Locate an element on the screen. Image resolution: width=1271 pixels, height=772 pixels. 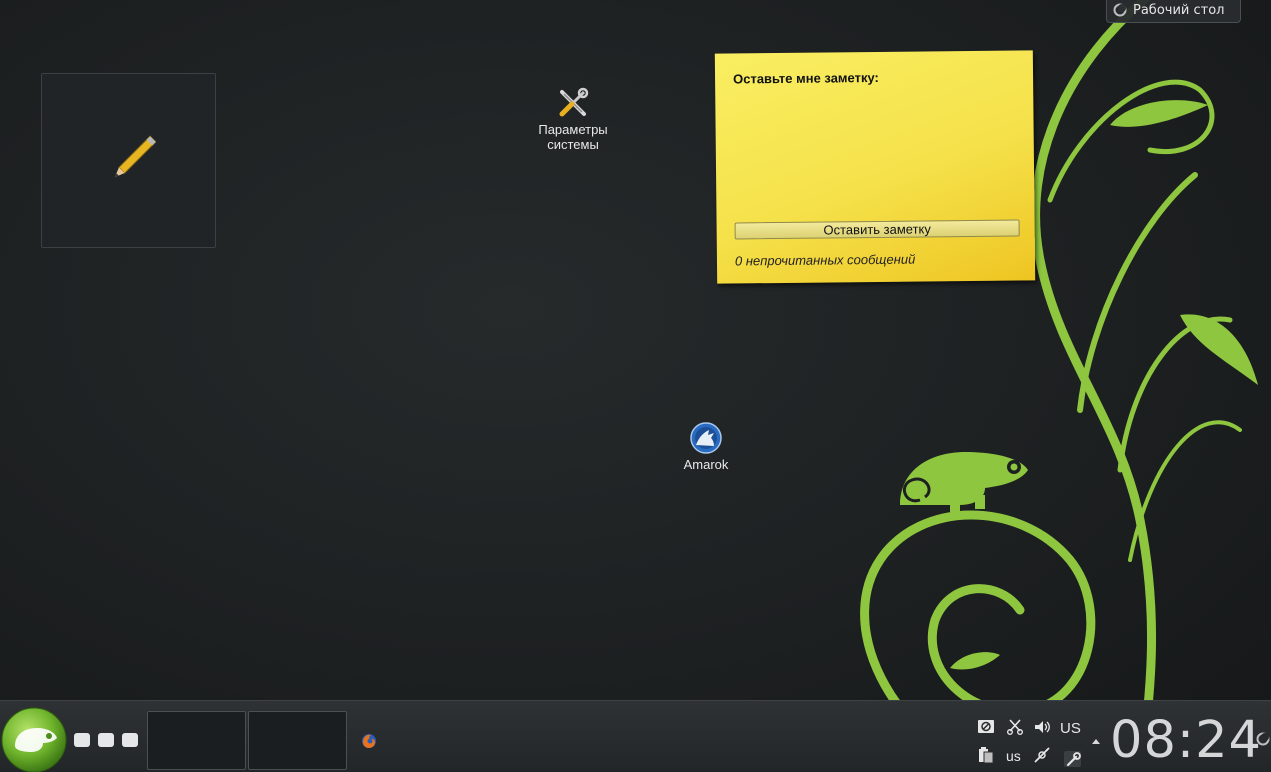
sticky-note-text-area is located at coordinates (874, 152).